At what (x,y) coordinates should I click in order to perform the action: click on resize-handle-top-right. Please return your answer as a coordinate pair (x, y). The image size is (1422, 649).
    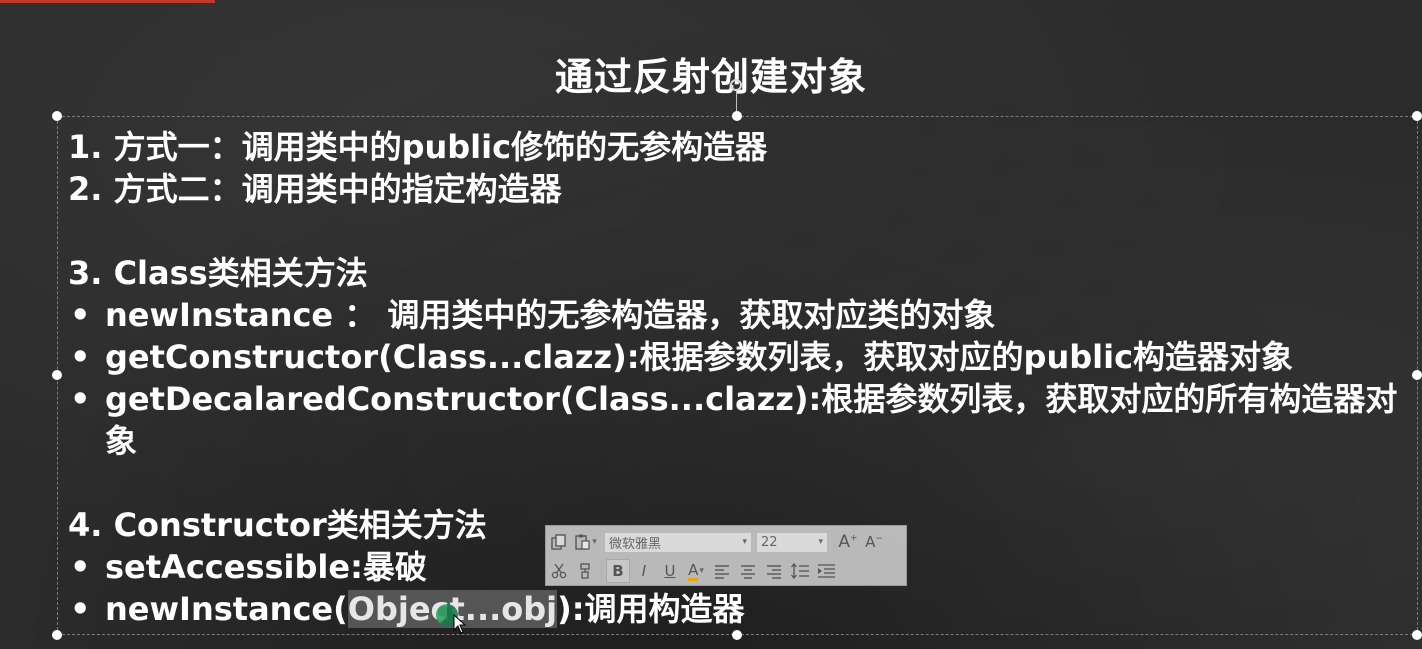
    Looking at the image, I should click on (1417, 116).